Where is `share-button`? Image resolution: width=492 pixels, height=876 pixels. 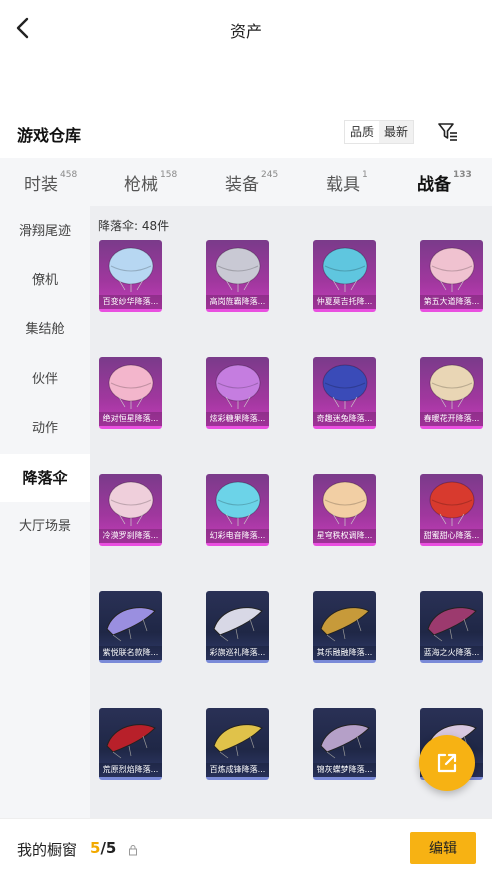 share-button is located at coordinates (447, 763).